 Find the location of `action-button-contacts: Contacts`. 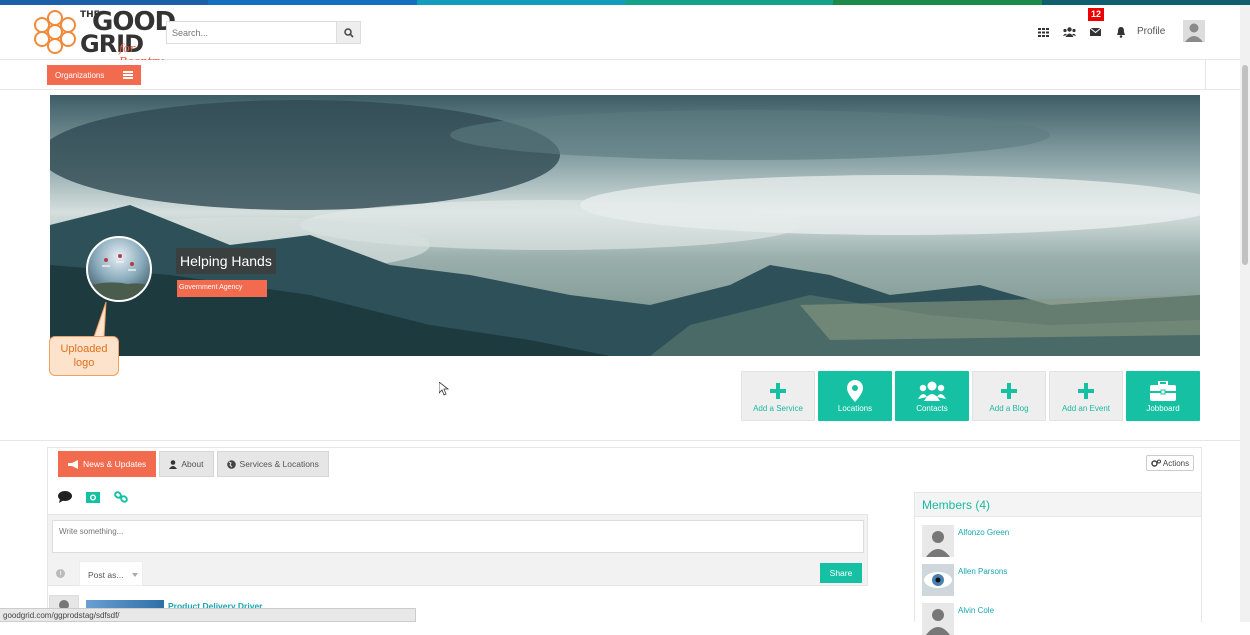

action-button-contacts: Contacts is located at coordinates (932, 396).